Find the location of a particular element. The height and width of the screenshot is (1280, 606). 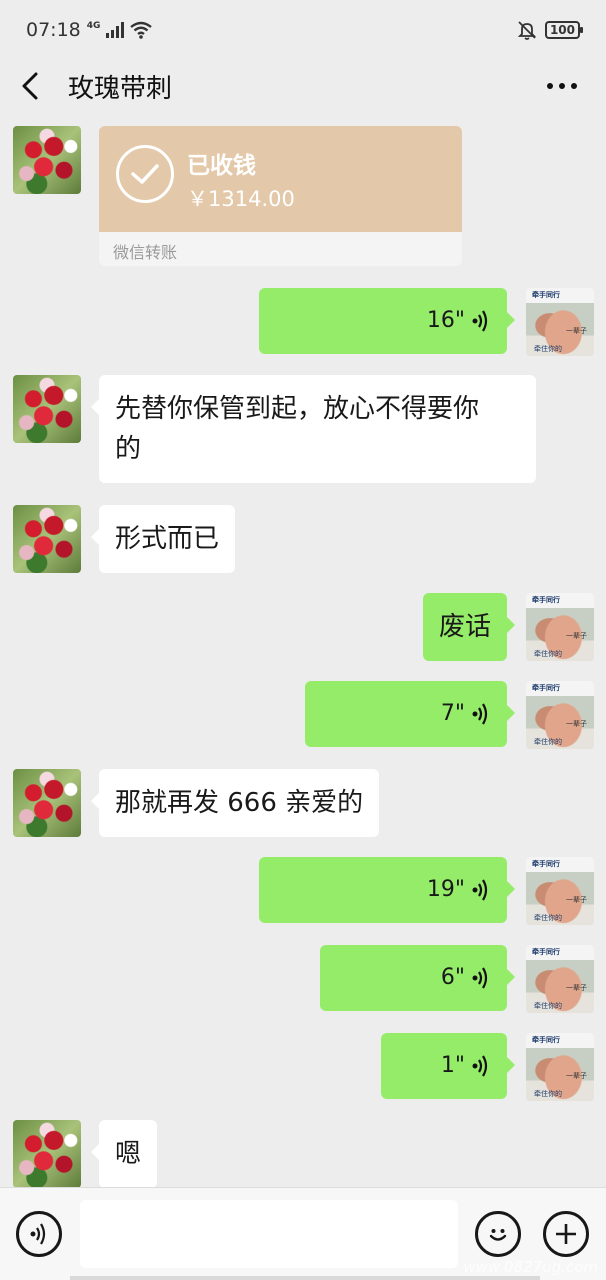

message-text-content: 嗯 is located at coordinates (128, 1154).